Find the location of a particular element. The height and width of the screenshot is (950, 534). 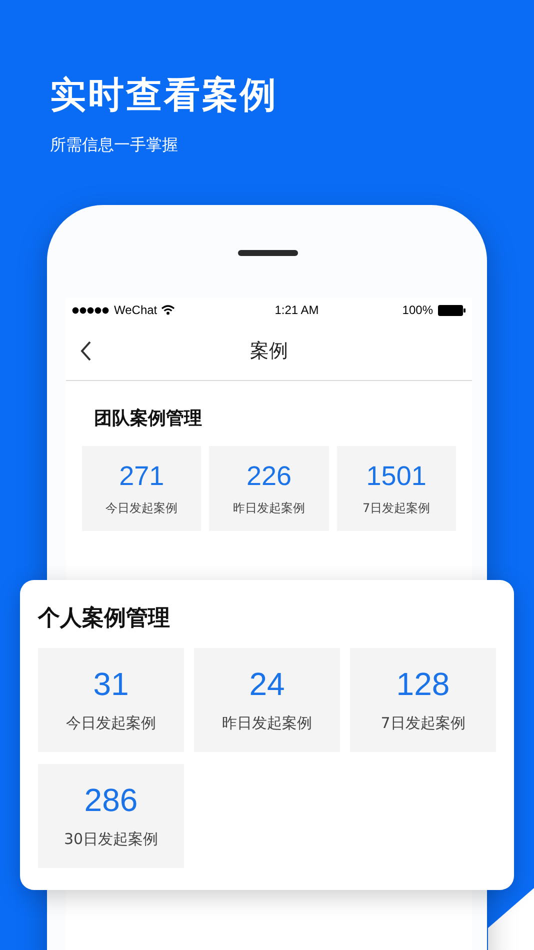

phone-speaker is located at coordinates (268, 253).